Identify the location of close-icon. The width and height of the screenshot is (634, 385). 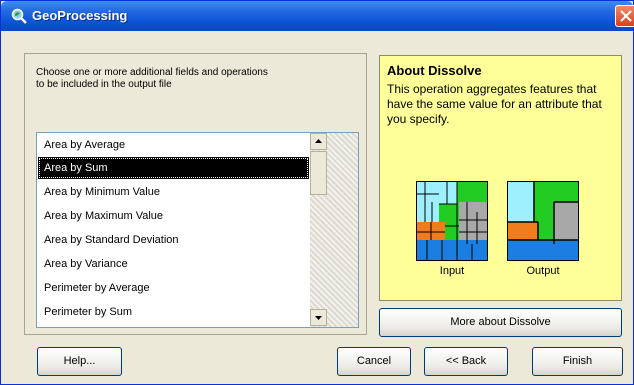
(626, 16).